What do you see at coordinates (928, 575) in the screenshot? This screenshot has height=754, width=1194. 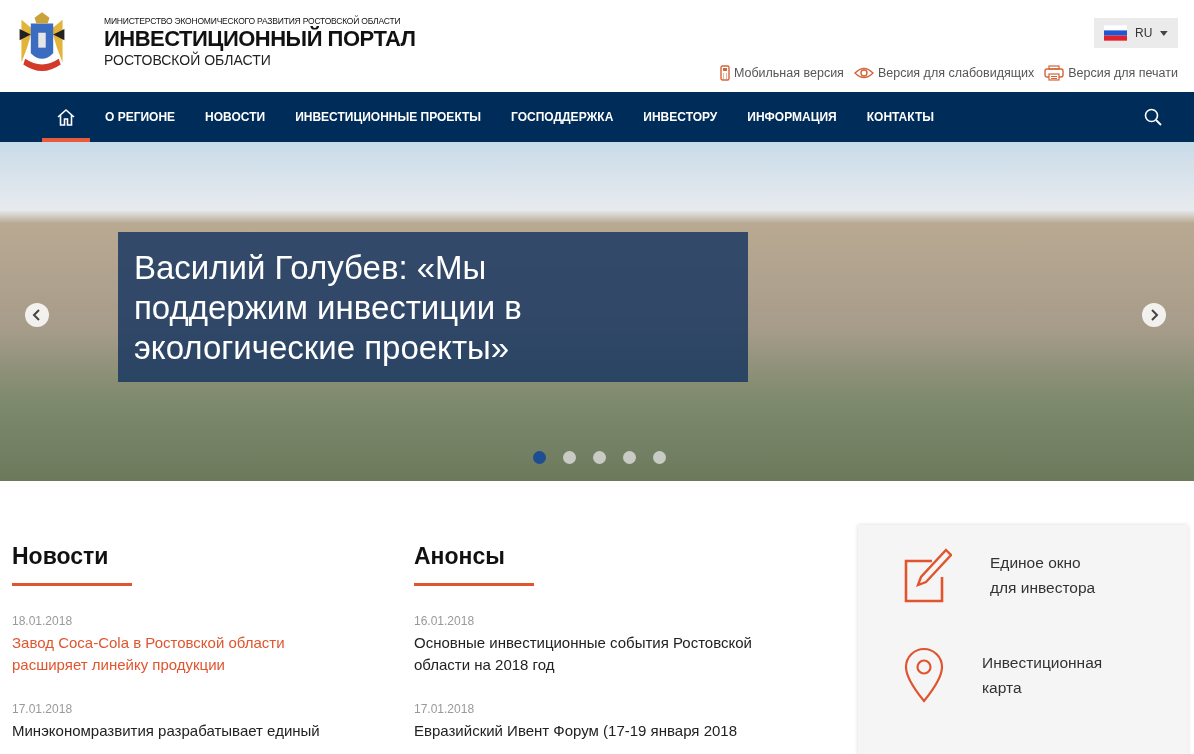 I see `pencil-on-paper-icon` at bounding box center [928, 575].